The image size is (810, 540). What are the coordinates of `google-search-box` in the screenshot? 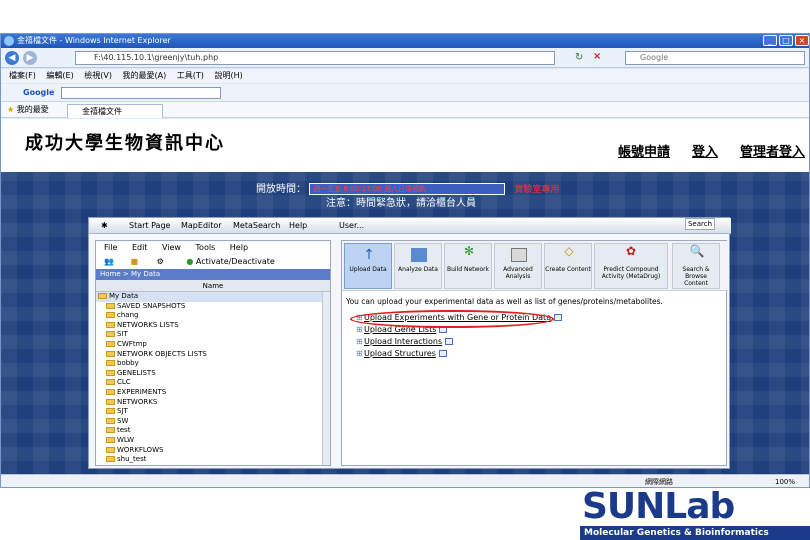 It's located at (141, 93).